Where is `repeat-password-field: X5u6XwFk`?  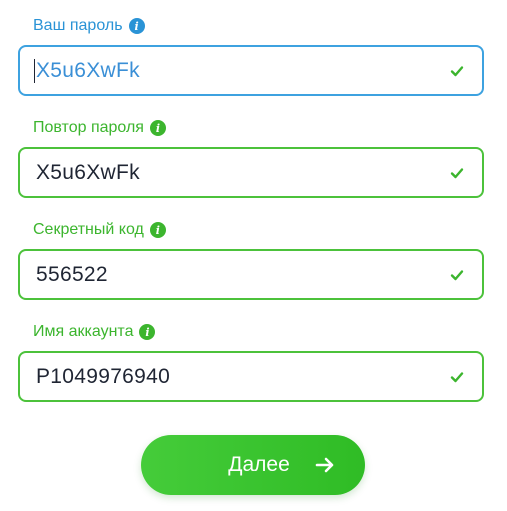 repeat-password-field: X5u6XwFk is located at coordinates (251, 172).